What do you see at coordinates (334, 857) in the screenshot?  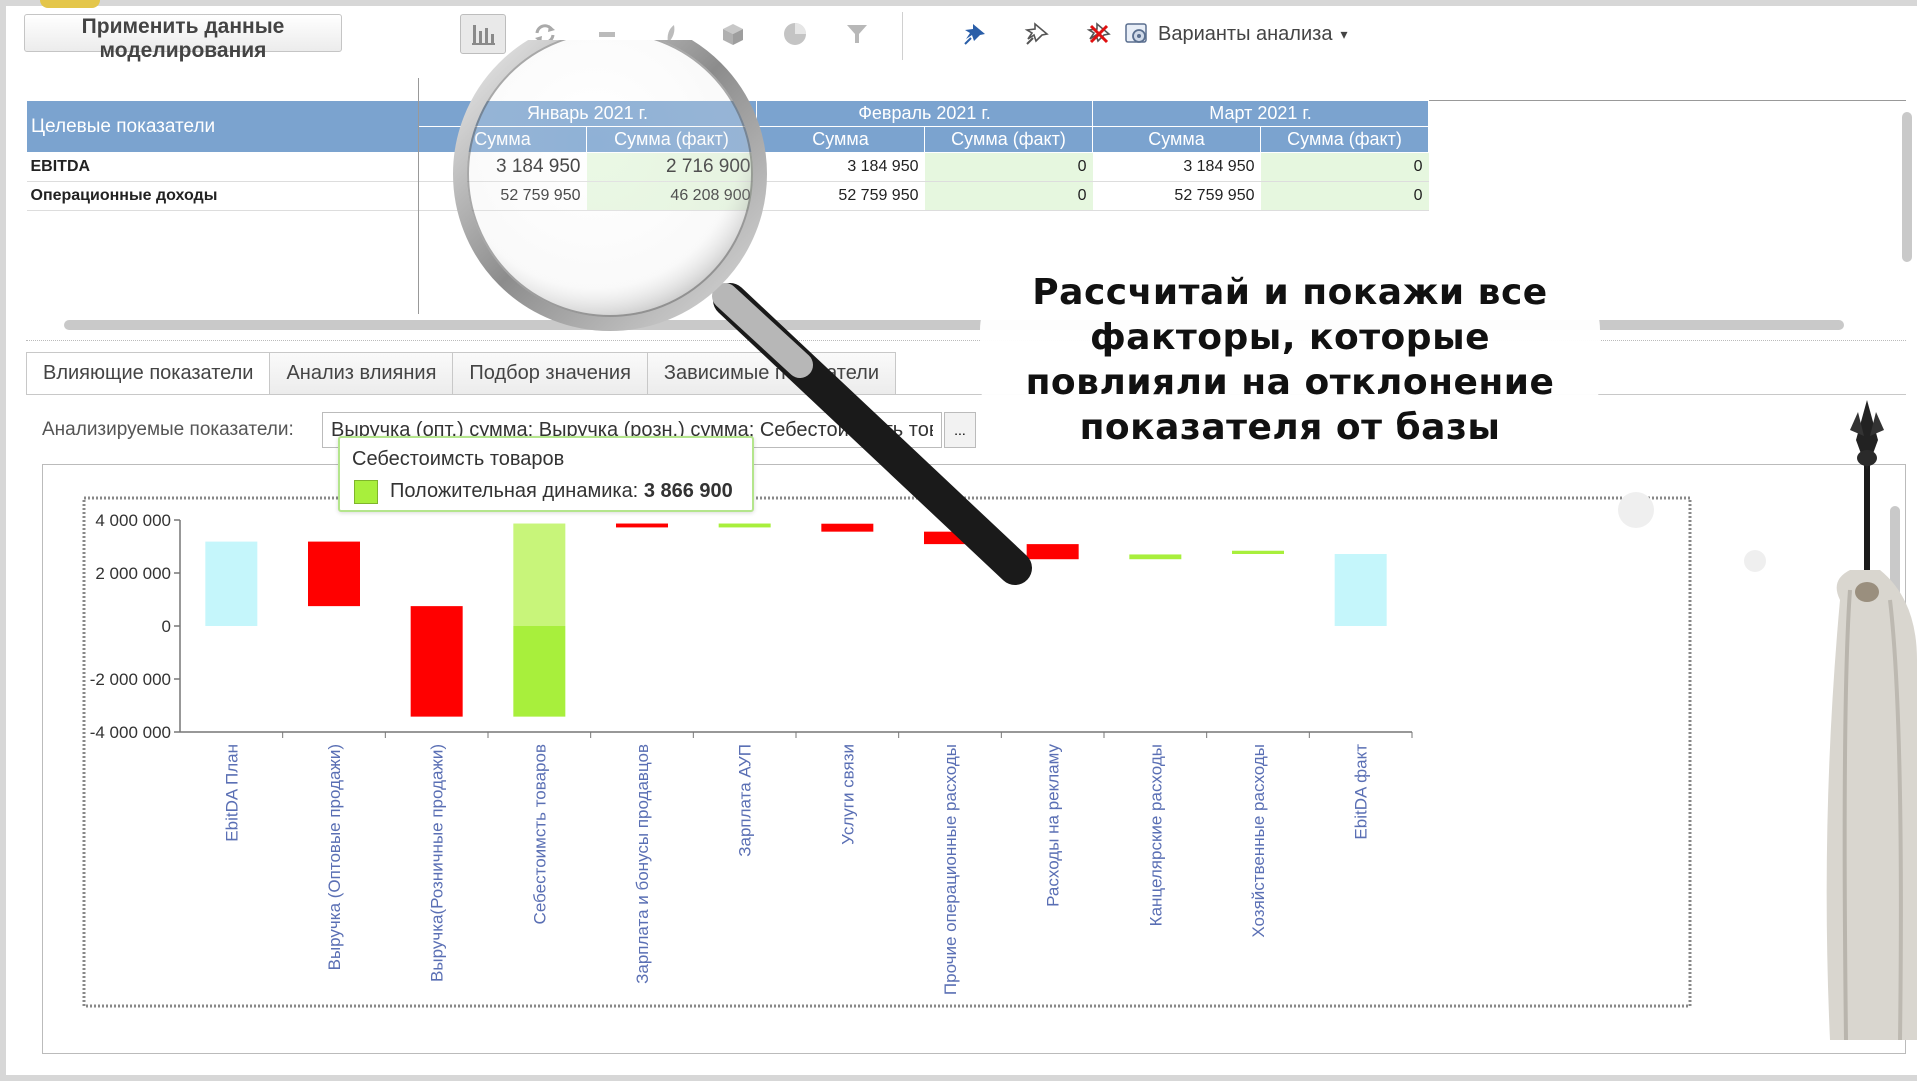 I see `x-category-label: Выручка (Оптовые продажи)` at bounding box center [334, 857].